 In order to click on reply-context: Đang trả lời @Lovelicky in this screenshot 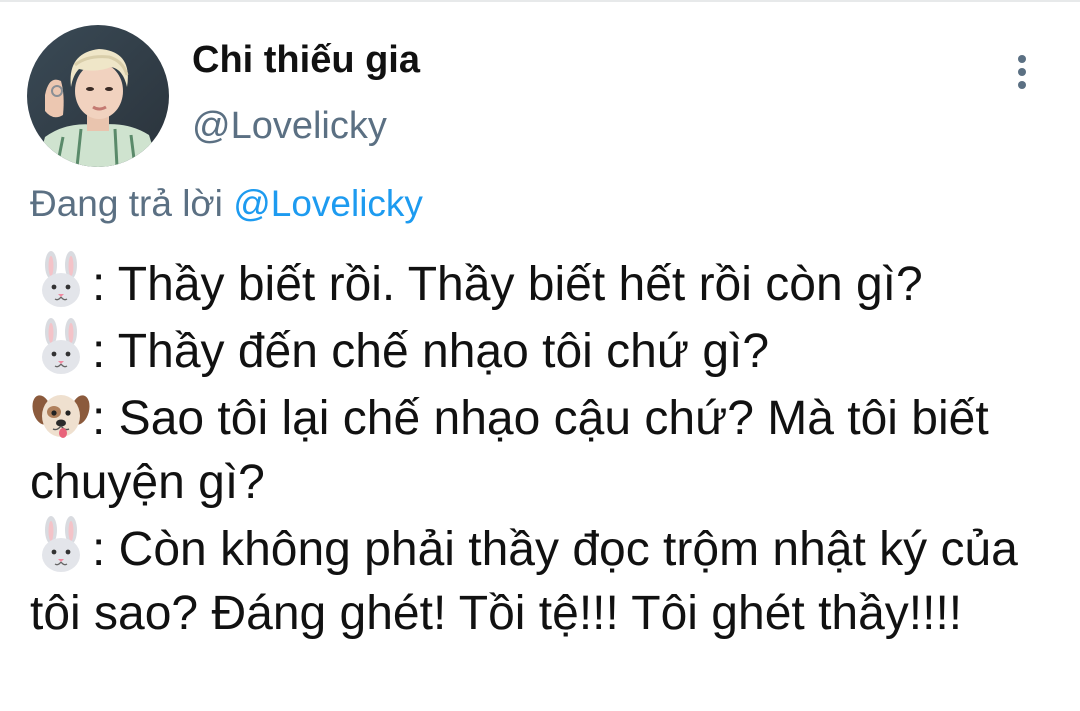, I will do `click(226, 204)`.